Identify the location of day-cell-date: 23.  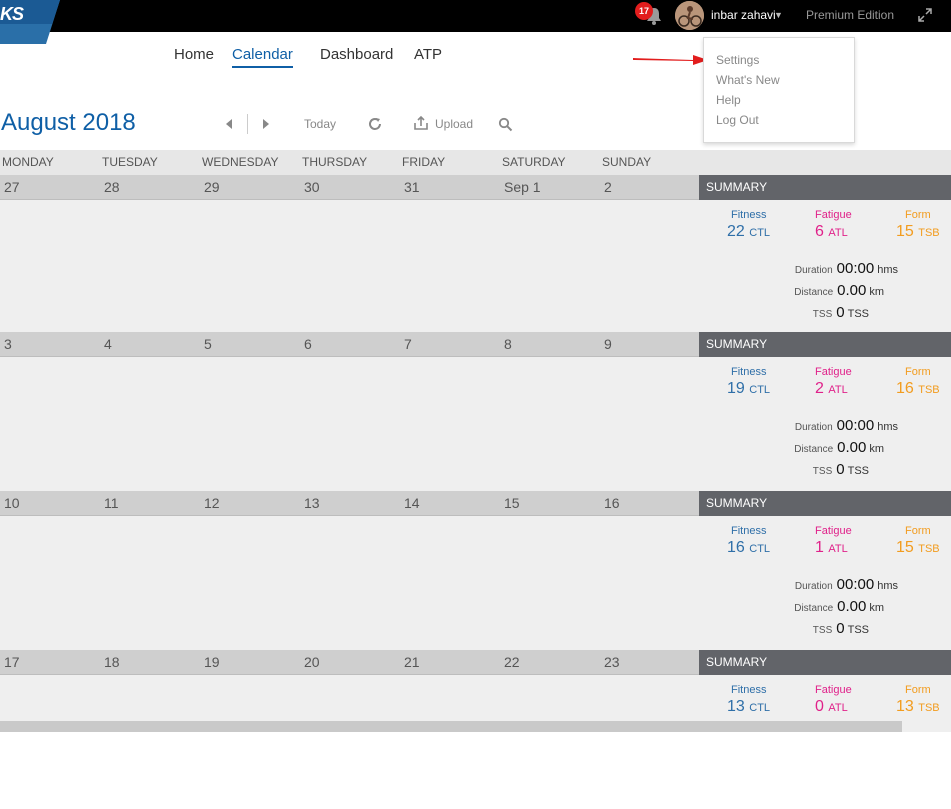
(612, 662).